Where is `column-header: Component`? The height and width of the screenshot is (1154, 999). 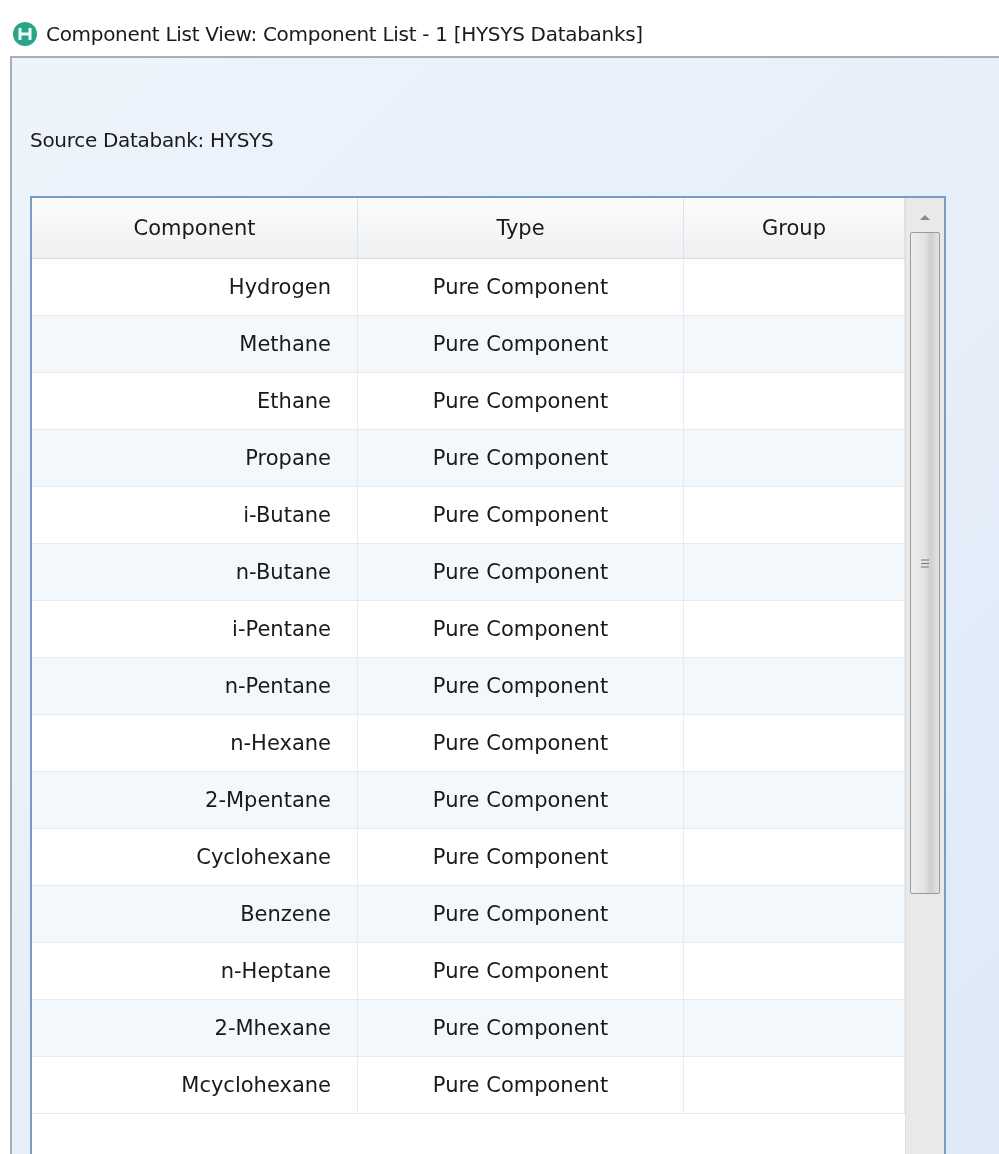
column-header: Component is located at coordinates (195, 228).